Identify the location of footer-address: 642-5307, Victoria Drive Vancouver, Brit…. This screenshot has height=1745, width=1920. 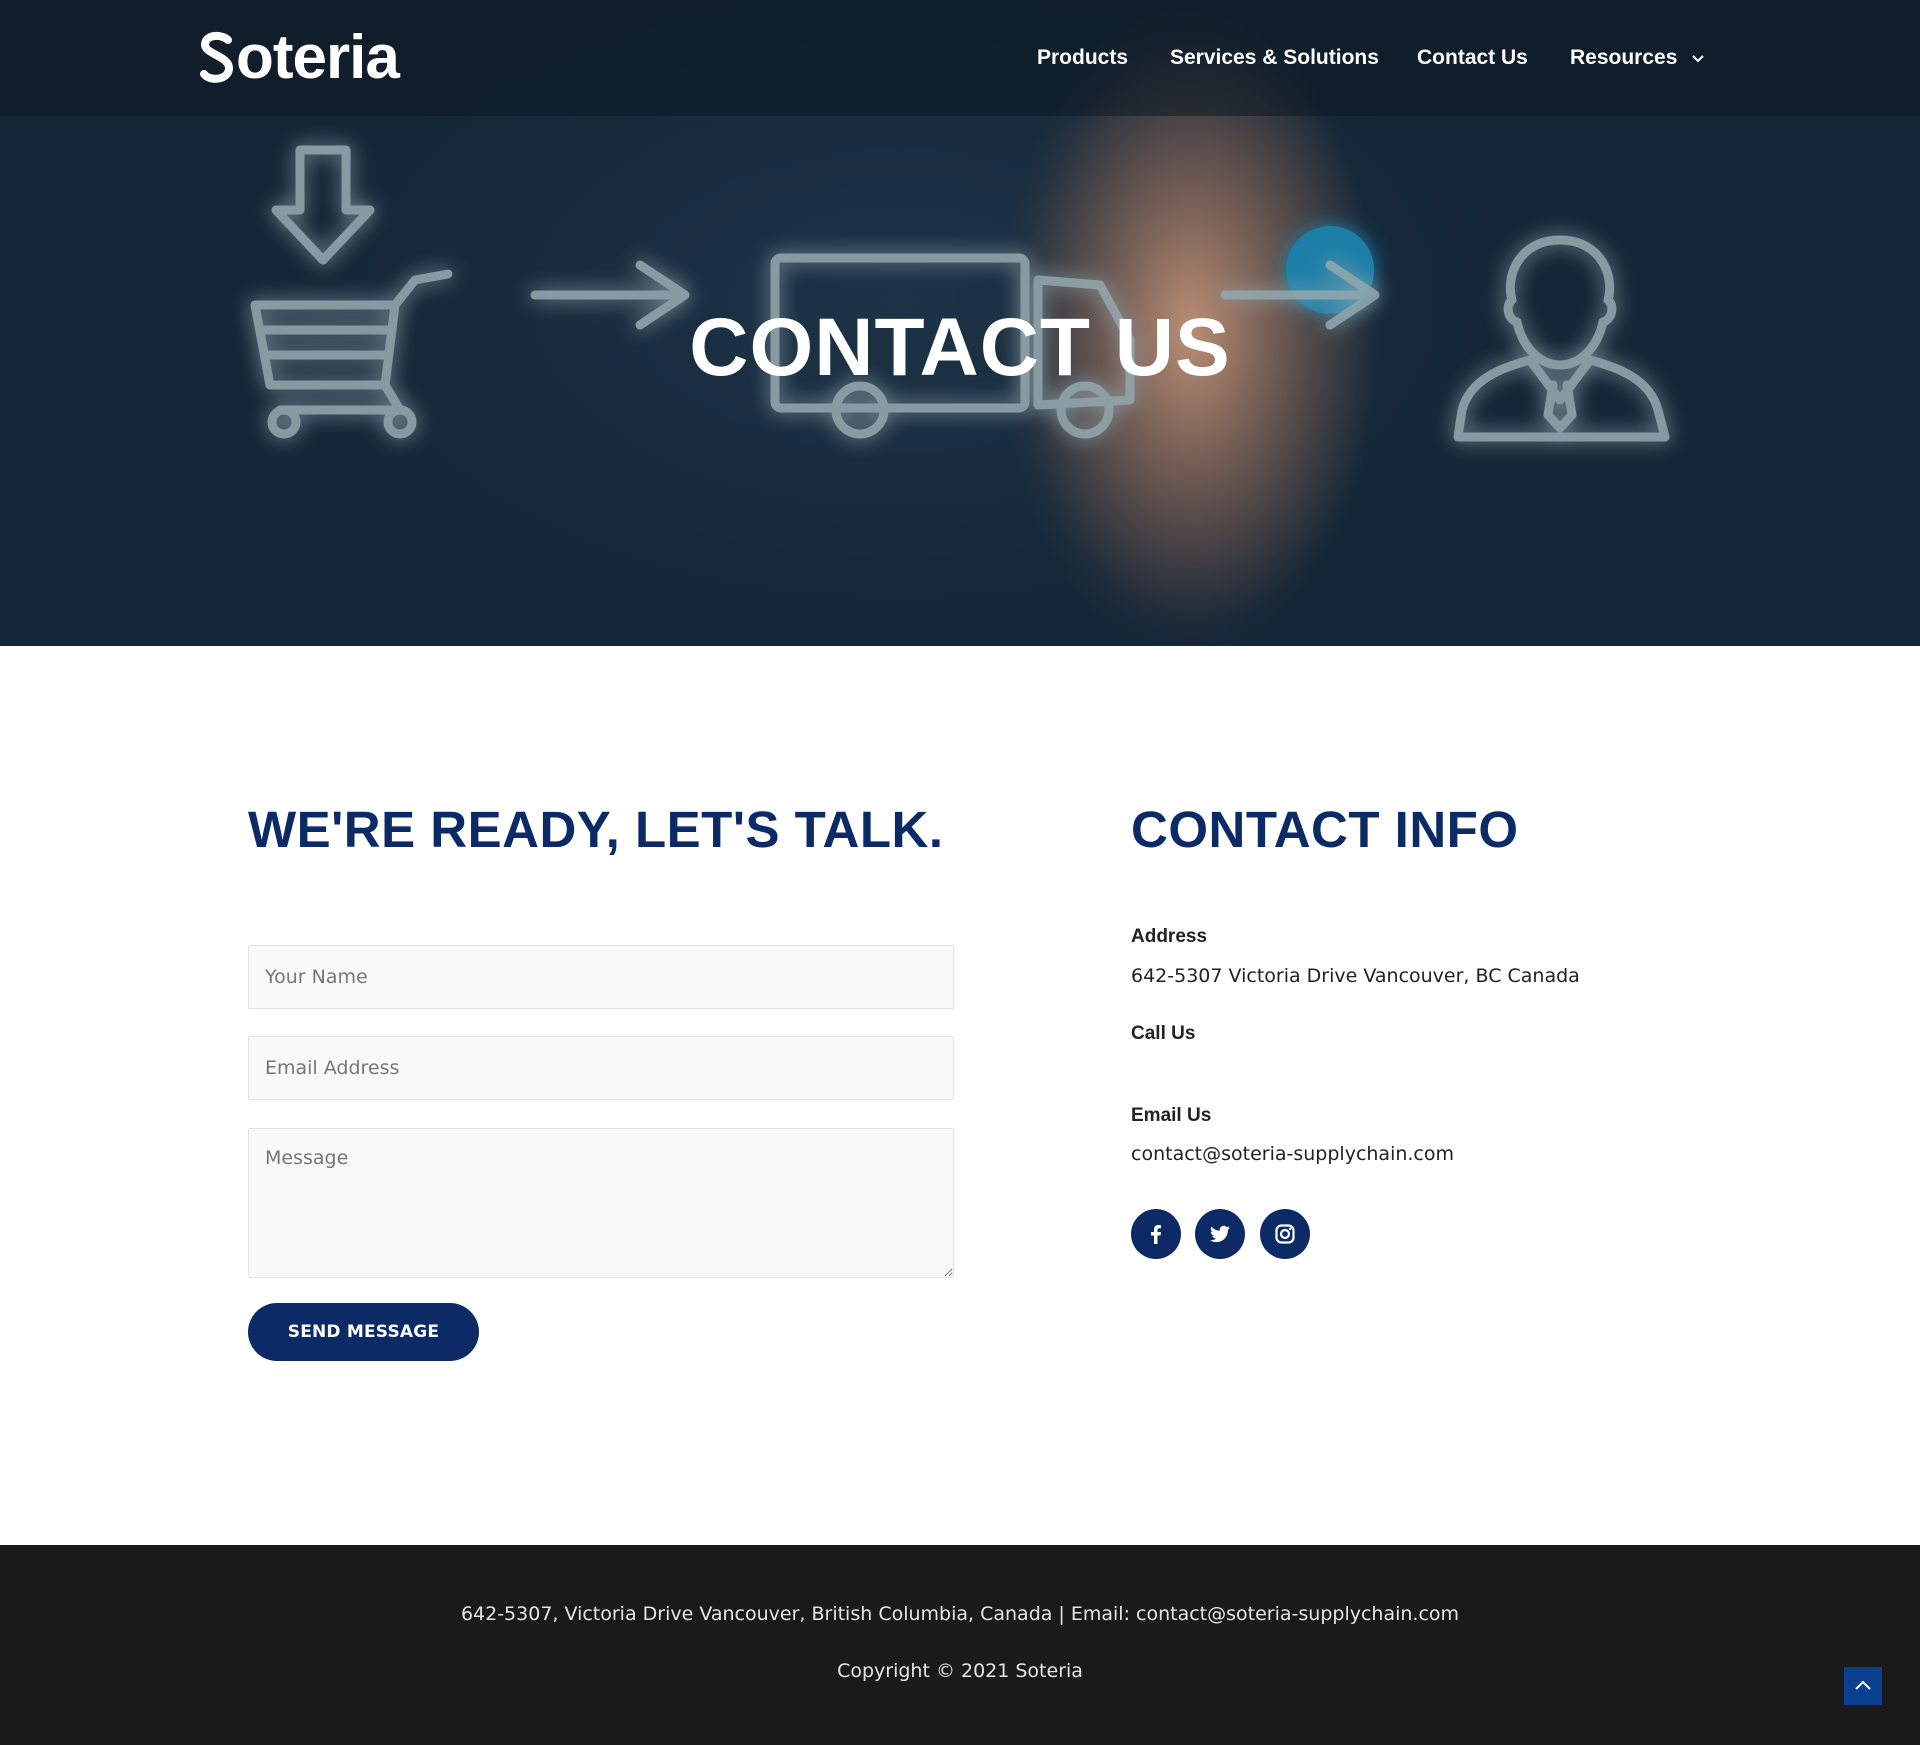
(960, 1614).